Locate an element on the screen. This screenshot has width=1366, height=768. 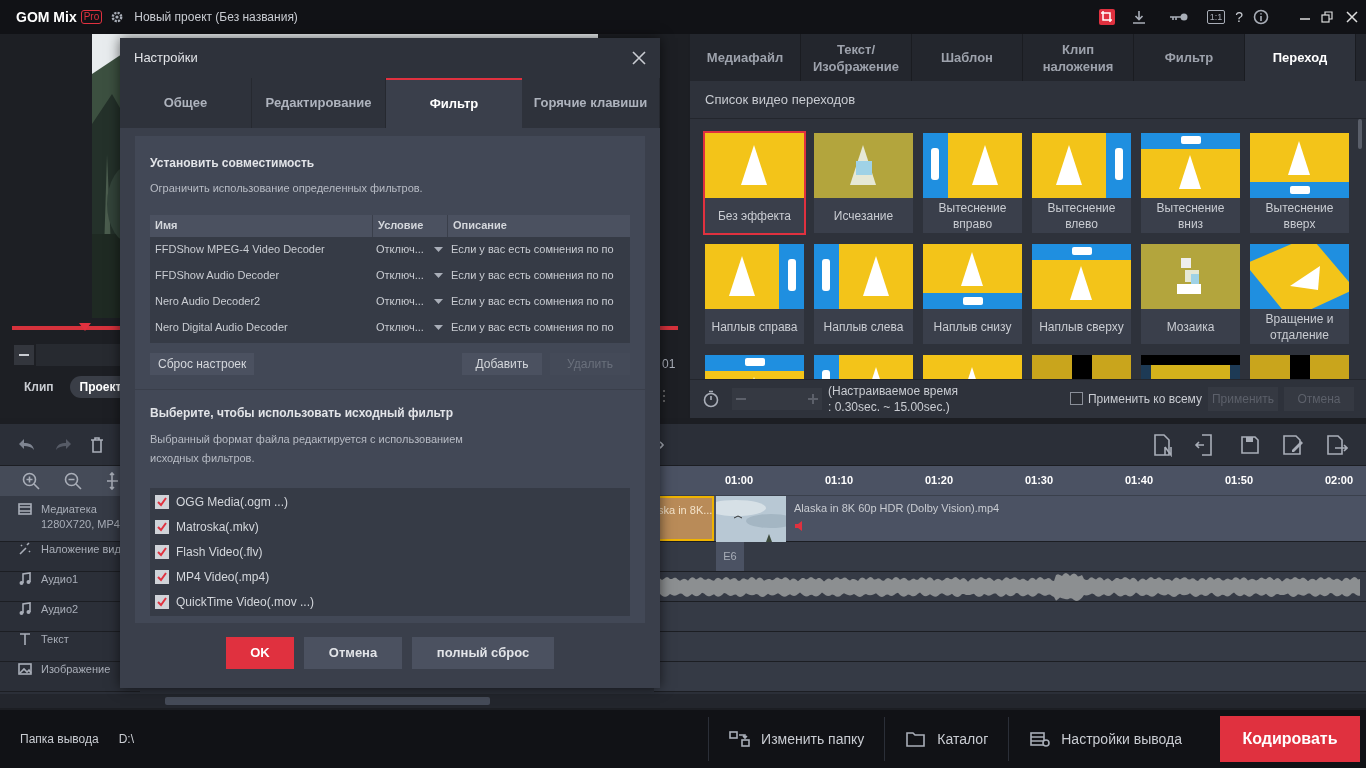
minus-icon is located at coordinates (24, 355).